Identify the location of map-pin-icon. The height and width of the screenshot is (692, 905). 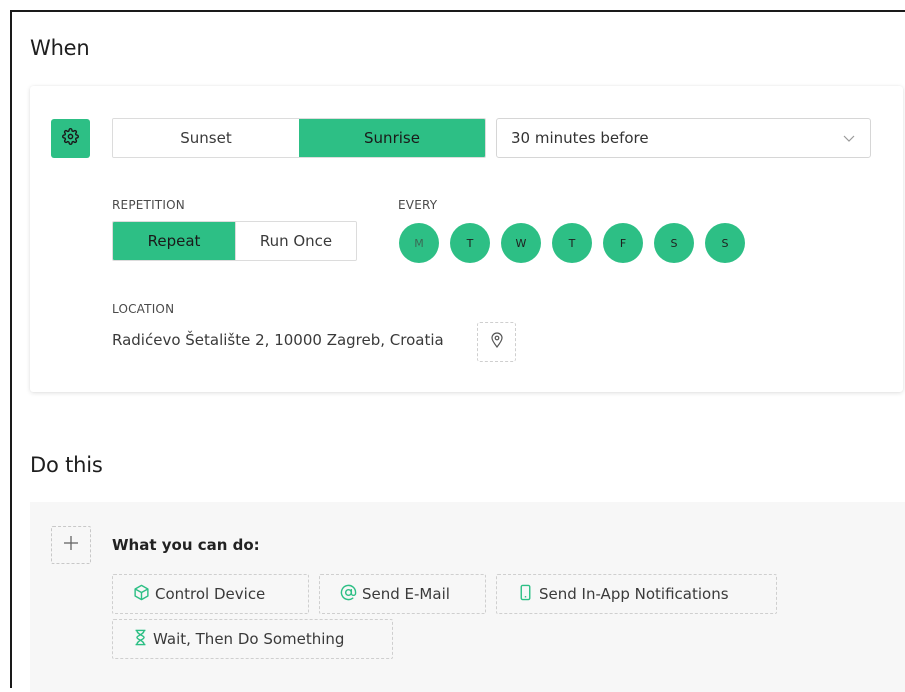
(497, 342).